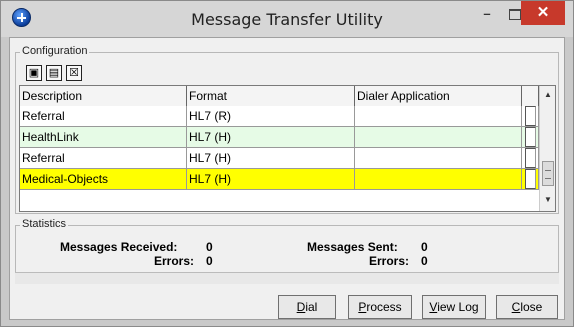 The height and width of the screenshot is (327, 574). Describe the element at coordinates (454, 307) in the screenshot. I see `view-log-button: View Log` at that location.